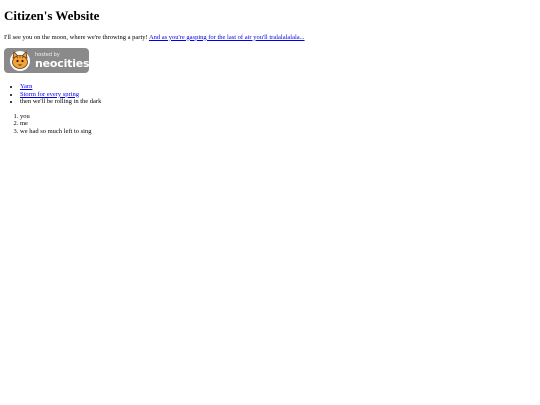  I want to click on list-item: then we'll be rolling in the dark, so click(278, 102).